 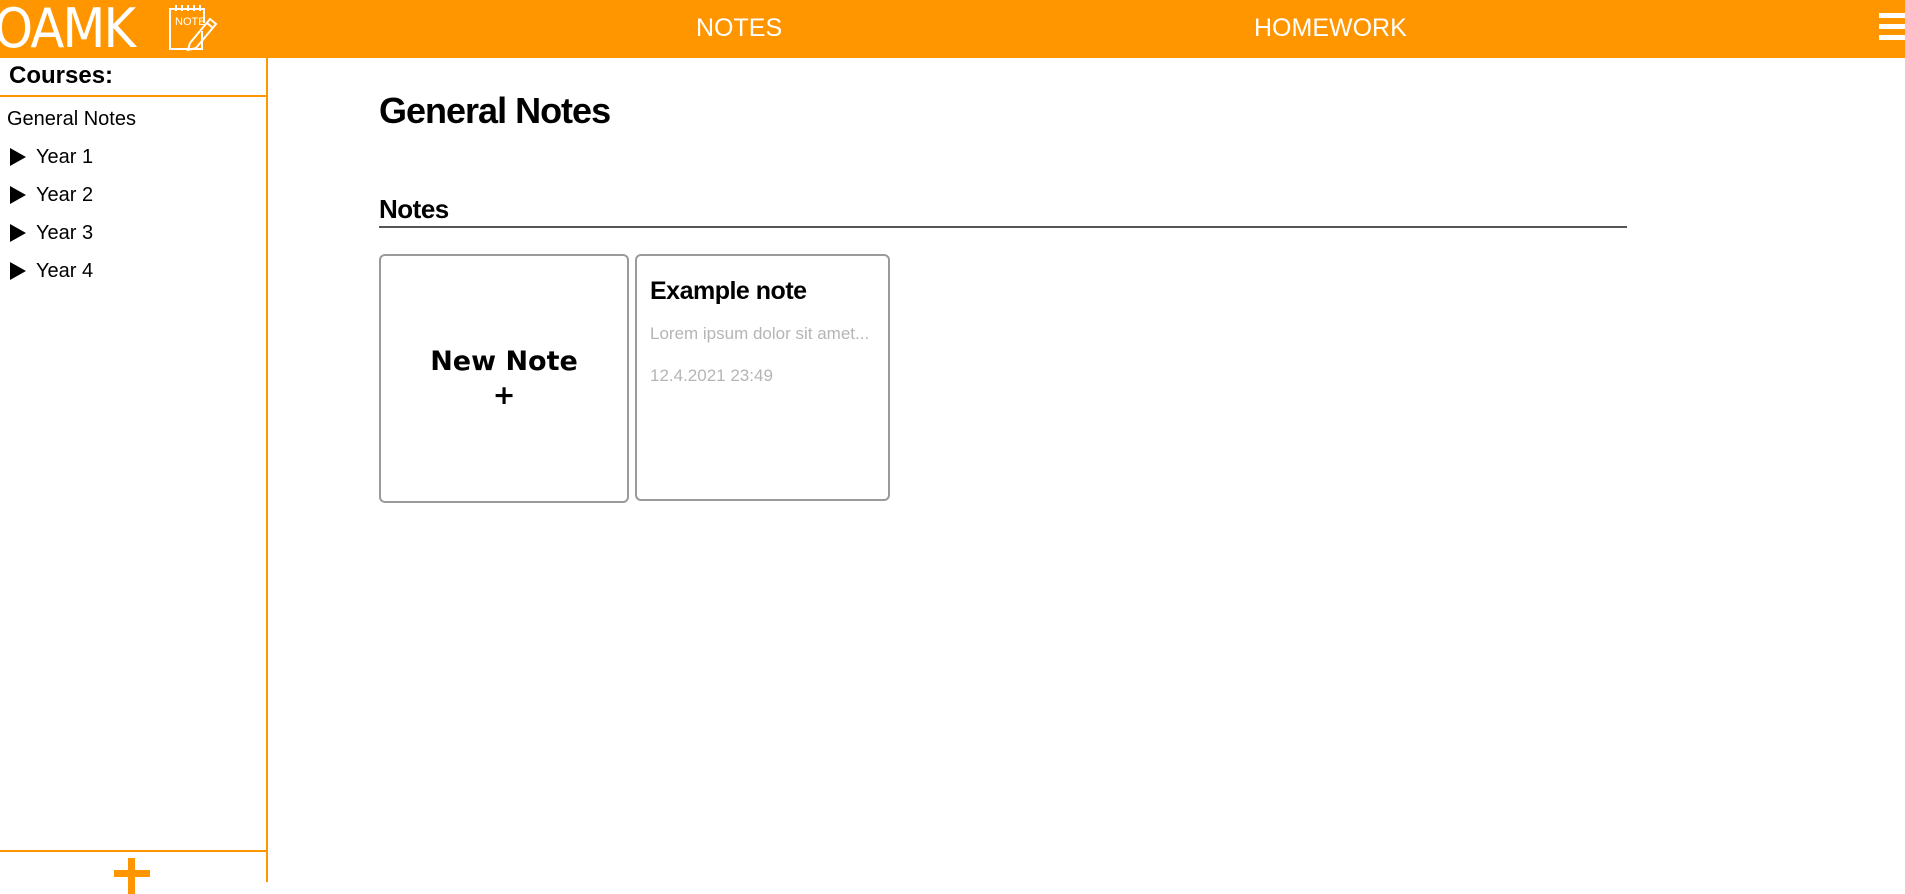 I want to click on sidebar-item-year-4: Year 4, so click(x=133, y=271).